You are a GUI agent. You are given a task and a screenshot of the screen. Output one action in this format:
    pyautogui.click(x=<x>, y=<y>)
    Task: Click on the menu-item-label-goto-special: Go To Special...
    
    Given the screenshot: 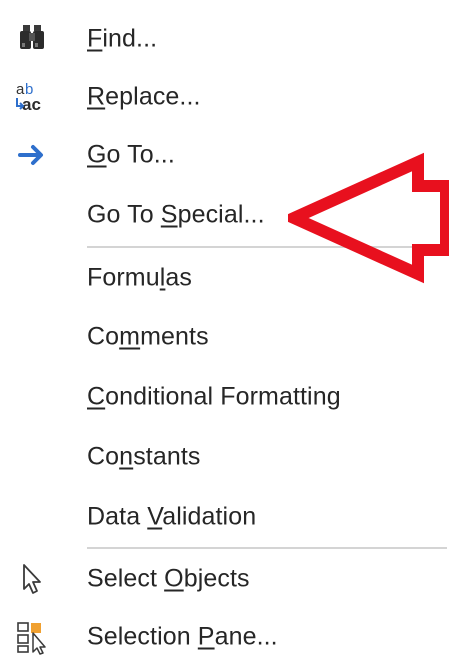 What is the action you would take?
    pyautogui.click(x=176, y=214)
    